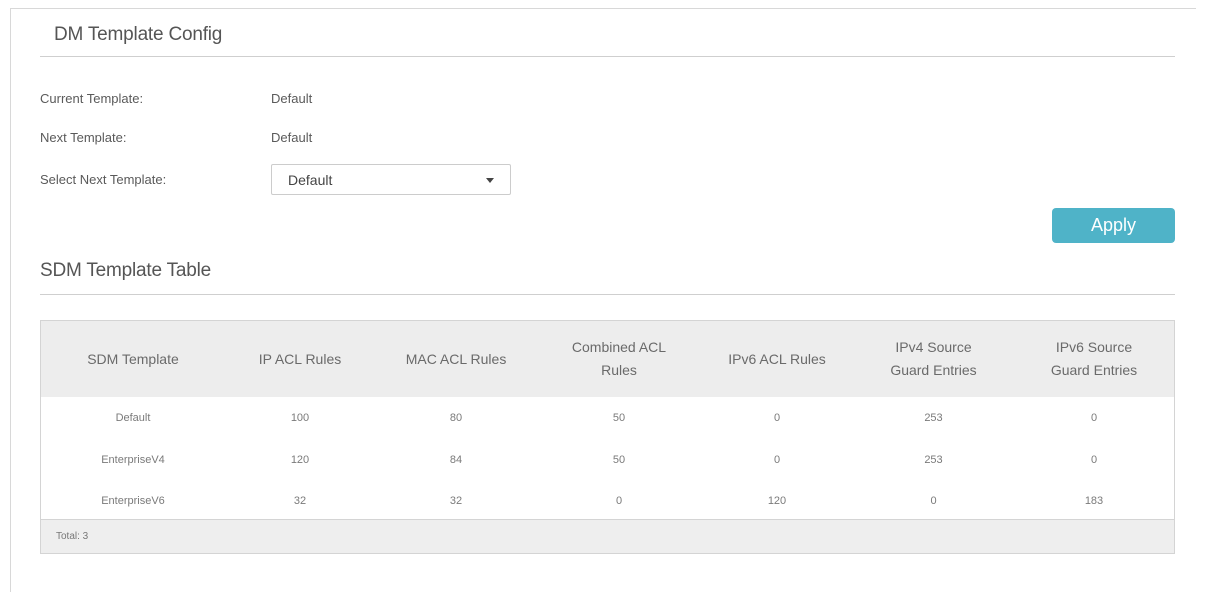 Image resolution: width=1206 pixels, height=592 pixels. What do you see at coordinates (103, 179) in the screenshot?
I see `select-next-template-label: Select Next Template:` at bounding box center [103, 179].